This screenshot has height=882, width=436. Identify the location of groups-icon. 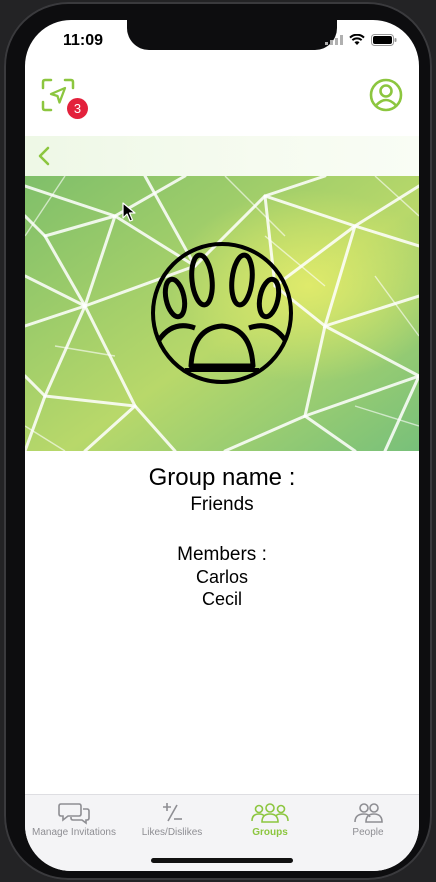
(270, 813).